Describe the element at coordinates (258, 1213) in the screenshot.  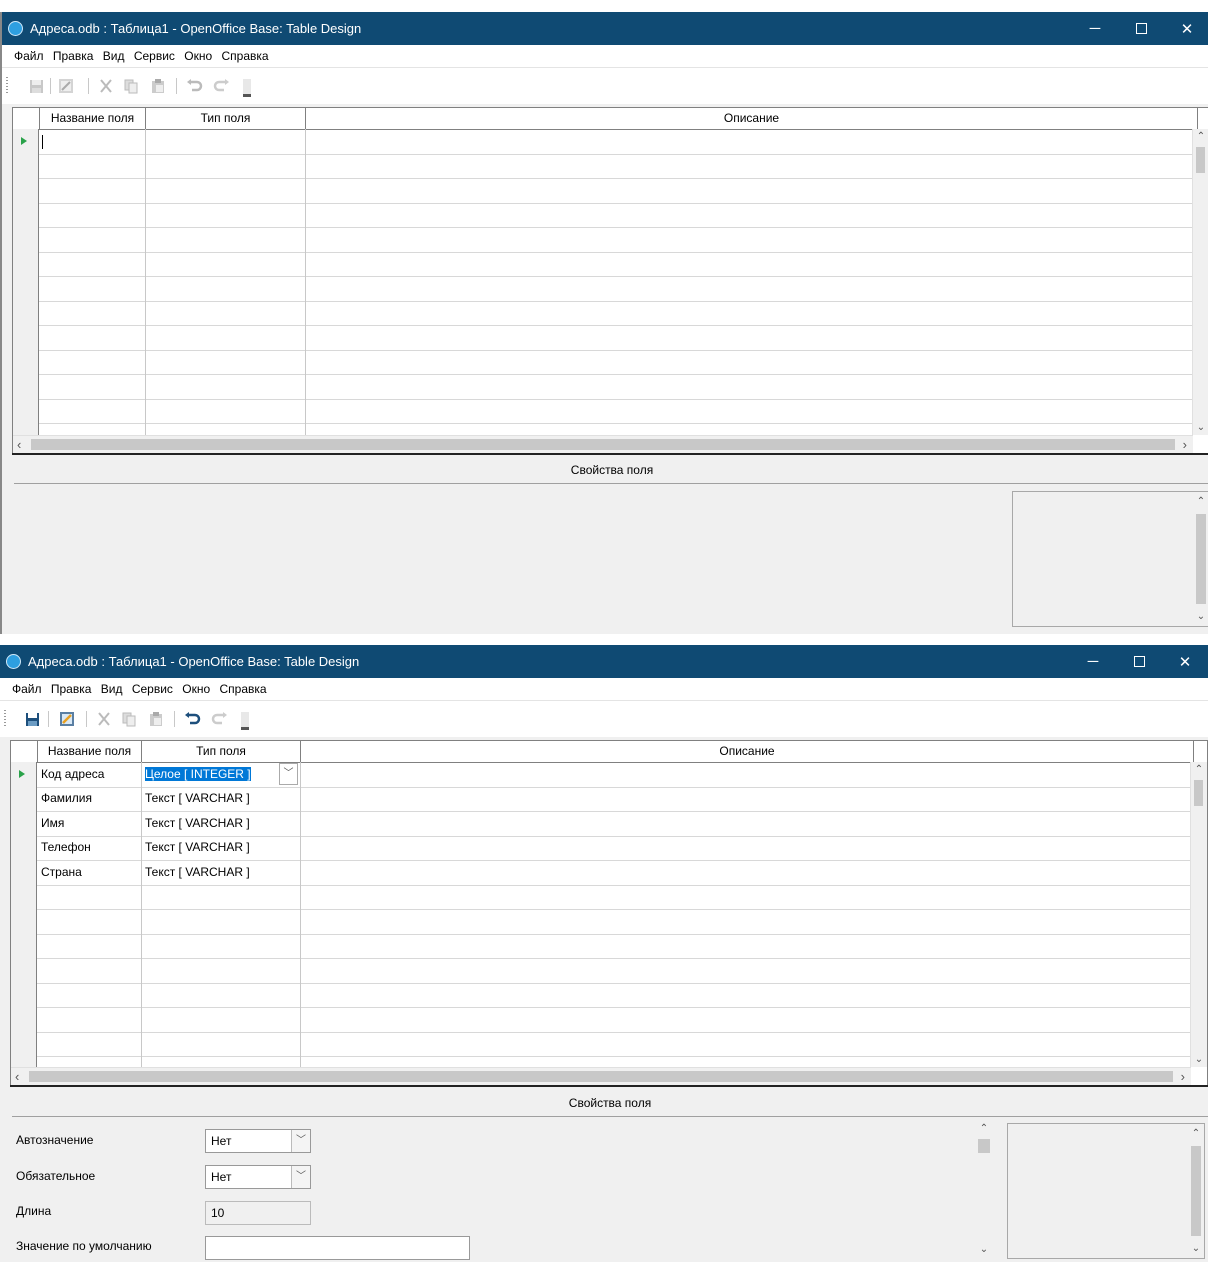
I see `length-field: 10` at that location.